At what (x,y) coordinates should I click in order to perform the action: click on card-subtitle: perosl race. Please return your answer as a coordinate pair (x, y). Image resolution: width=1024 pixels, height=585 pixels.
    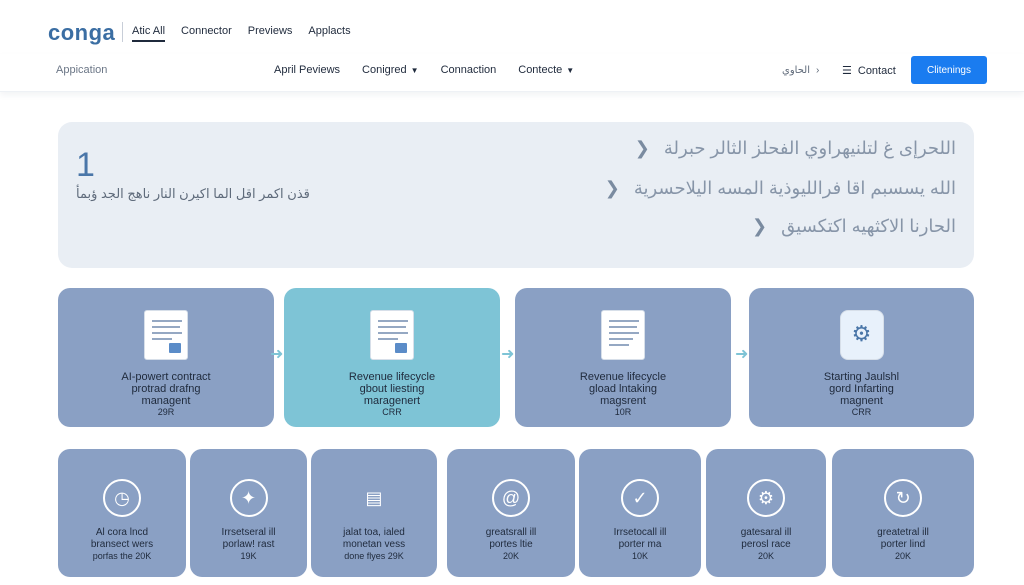
    Looking at the image, I should click on (766, 544).